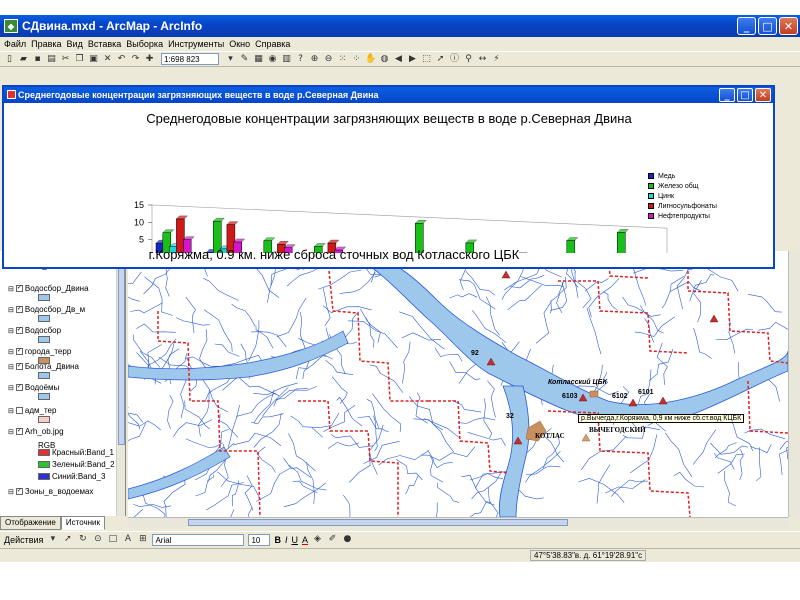  Describe the element at coordinates (259, 539) in the screenshot. I see `font-size-select: 10` at that location.